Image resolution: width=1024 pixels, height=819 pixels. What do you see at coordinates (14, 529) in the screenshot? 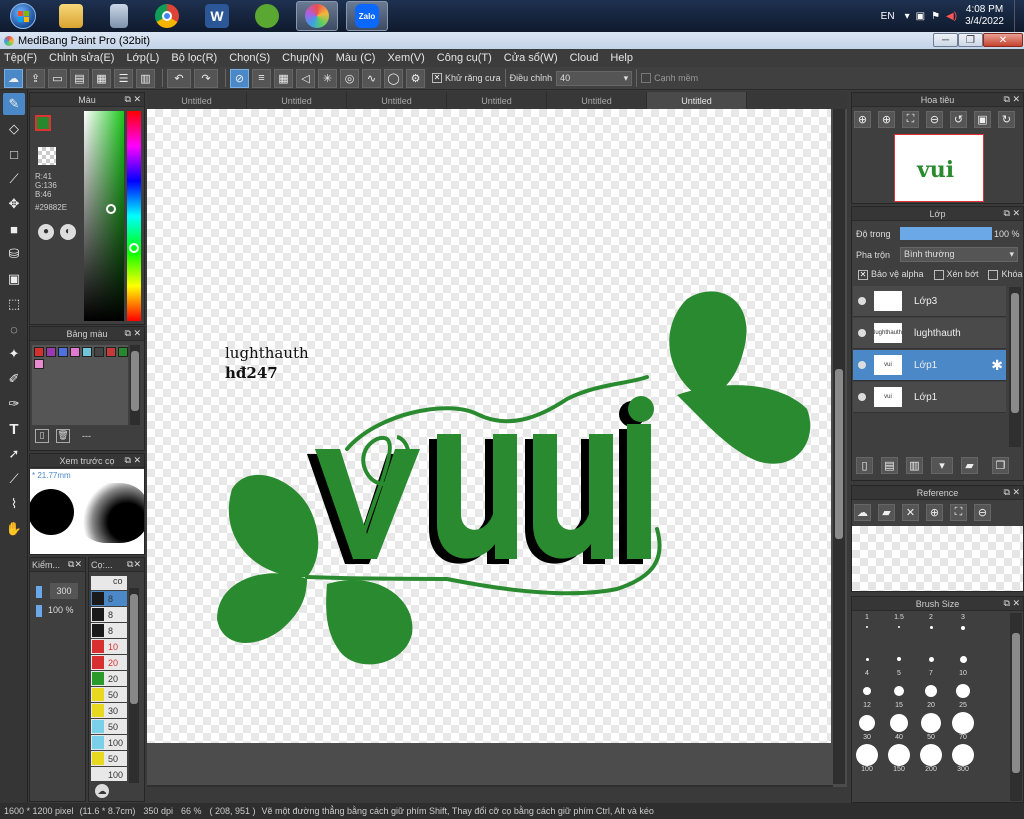
I see `hand-tool-icon: ✋` at bounding box center [14, 529].